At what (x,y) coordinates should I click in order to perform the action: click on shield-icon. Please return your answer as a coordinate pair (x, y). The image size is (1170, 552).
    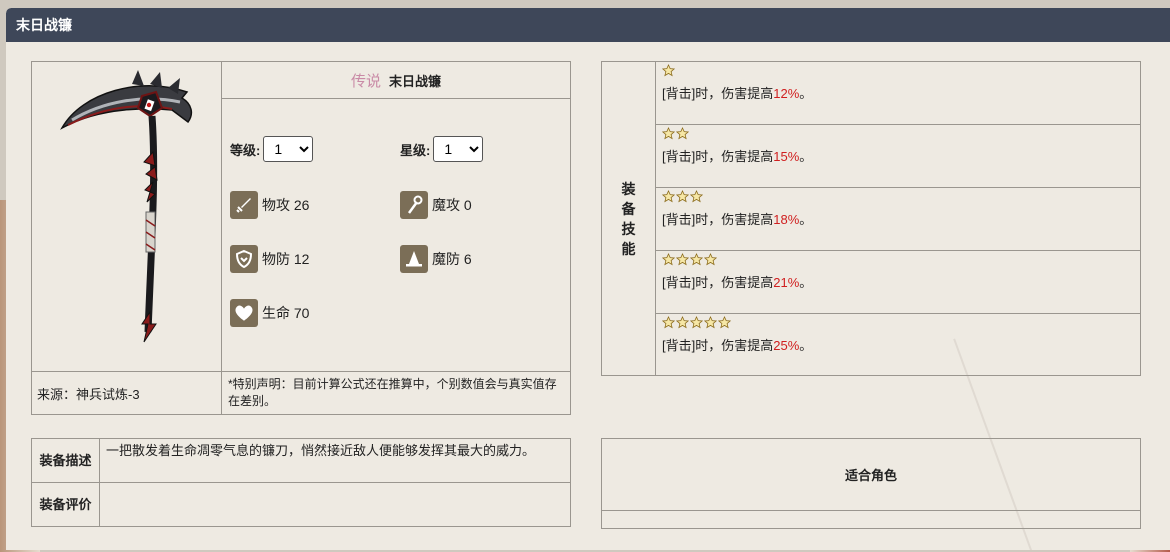
    Looking at the image, I should click on (244, 259).